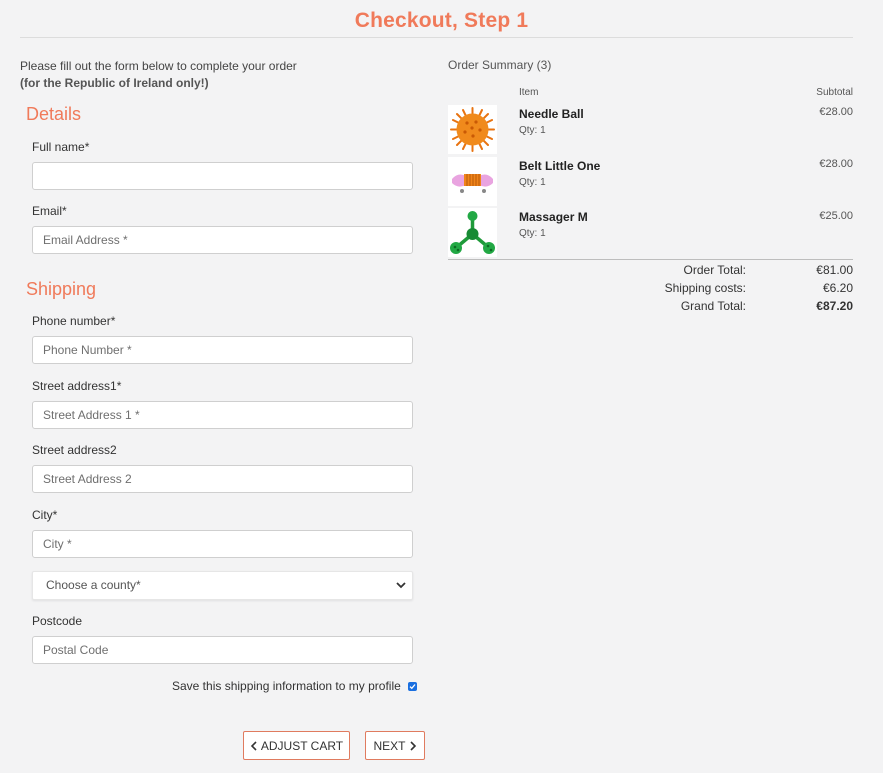 The height and width of the screenshot is (773, 883). Describe the element at coordinates (222, 544) in the screenshot. I see `city-input` at that location.